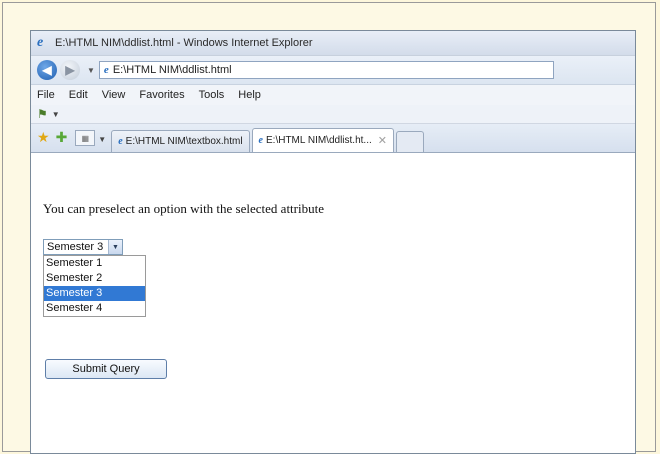 The image size is (660, 454). Describe the element at coordinates (249, 95) in the screenshot. I see `menu-help: Help` at that location.